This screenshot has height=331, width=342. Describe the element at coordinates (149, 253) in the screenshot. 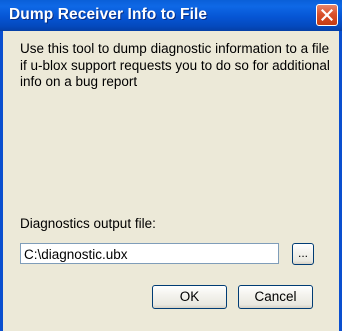

I see `output-file-input` at that location.